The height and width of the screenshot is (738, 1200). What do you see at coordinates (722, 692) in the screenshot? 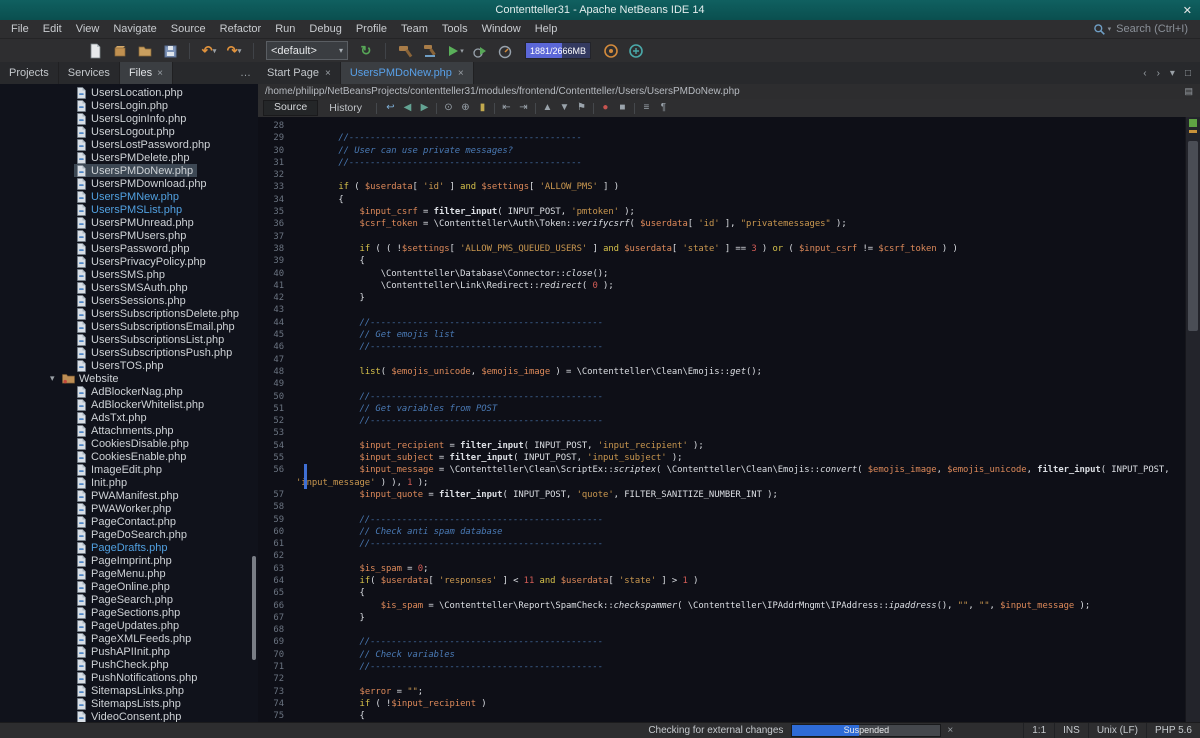
I see `code-line: 73 $error = "";` at bounding box center [722, 692].